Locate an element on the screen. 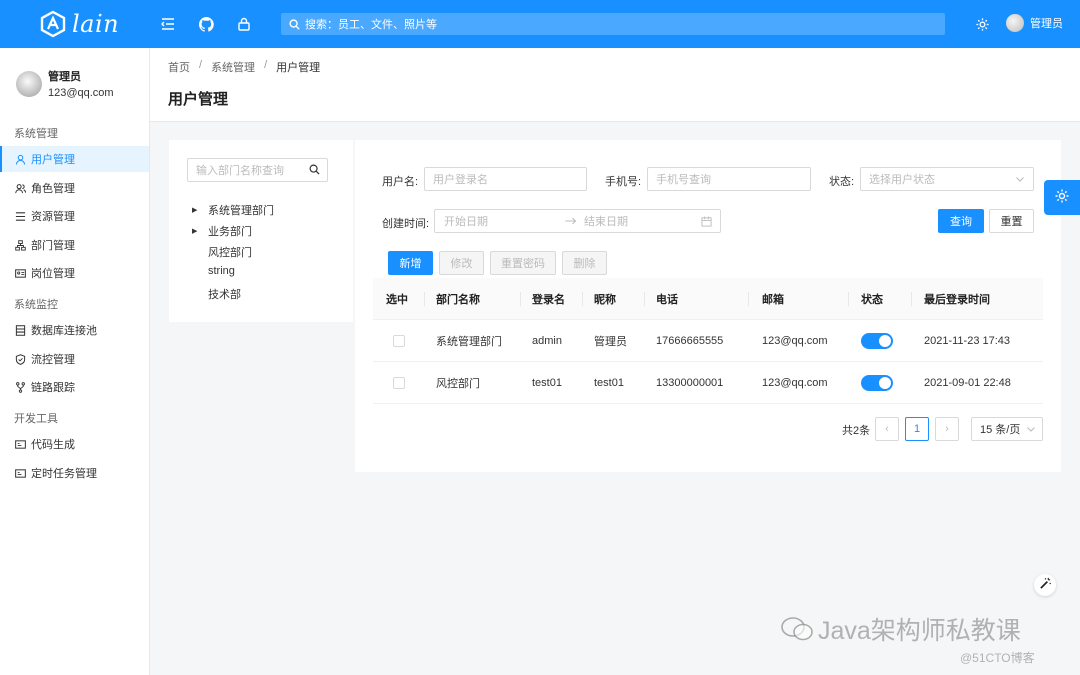  fork-icon is located at coordinates (20, 387).